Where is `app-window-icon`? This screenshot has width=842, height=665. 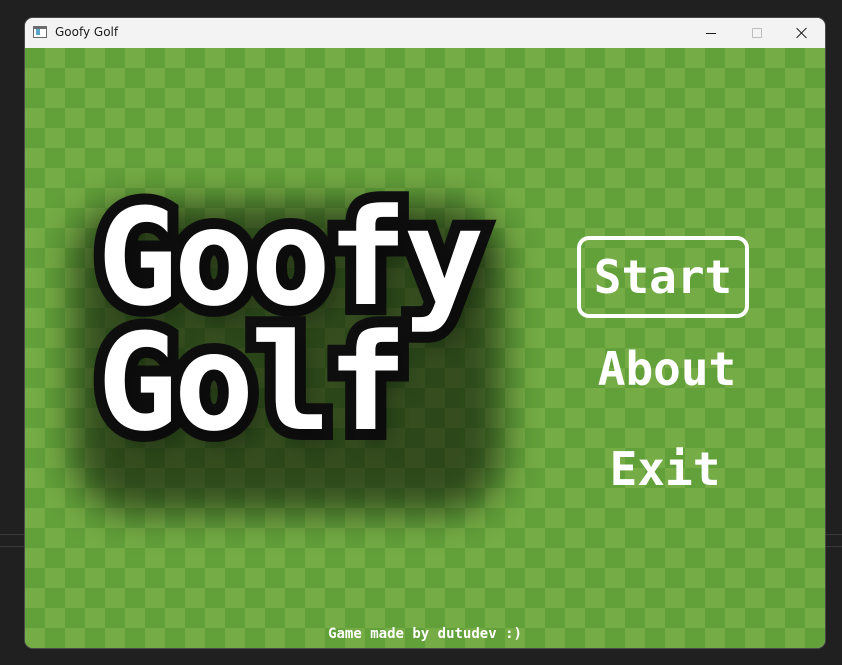 app-window-icon is located at coordinates (40, 32).